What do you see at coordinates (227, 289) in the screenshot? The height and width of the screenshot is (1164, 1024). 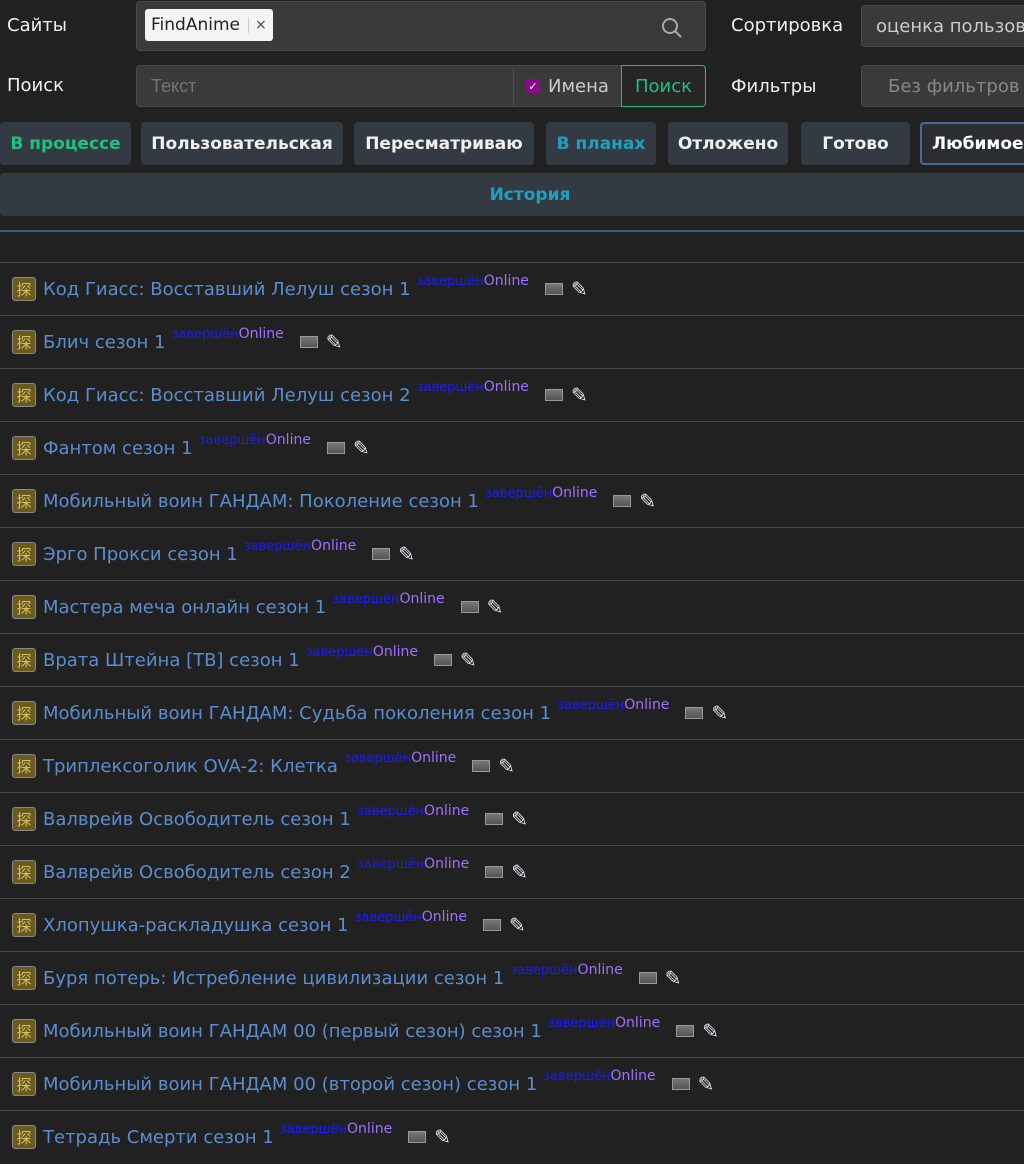 I see `anime-title-link: Код Гиасс: Восставший Лелуш сезон 1` at bounding box center [227, 289].